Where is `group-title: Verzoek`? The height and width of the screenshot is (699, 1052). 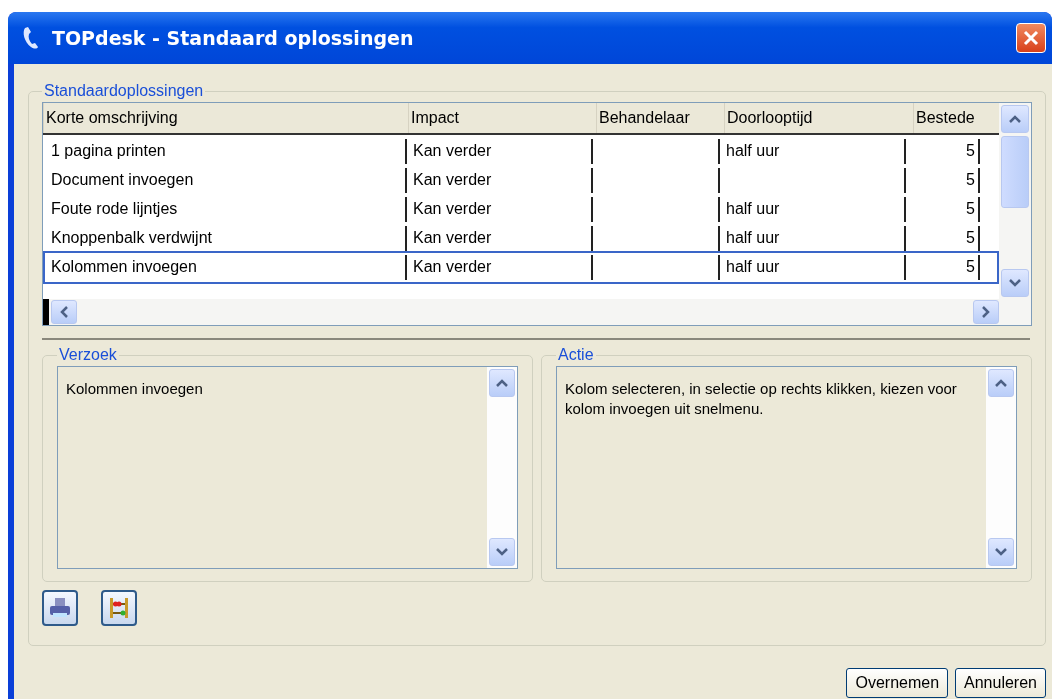
group-title: Verzoek is located at coordinates (88, 355).